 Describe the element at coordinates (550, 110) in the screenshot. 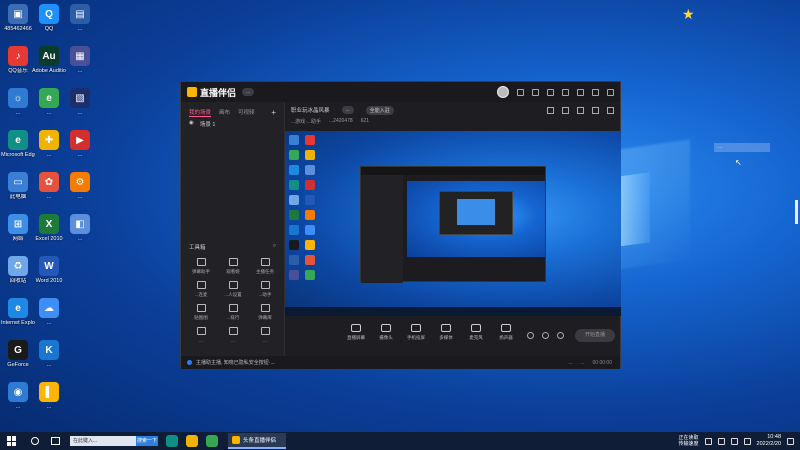

I see `gift-icon` at that location.